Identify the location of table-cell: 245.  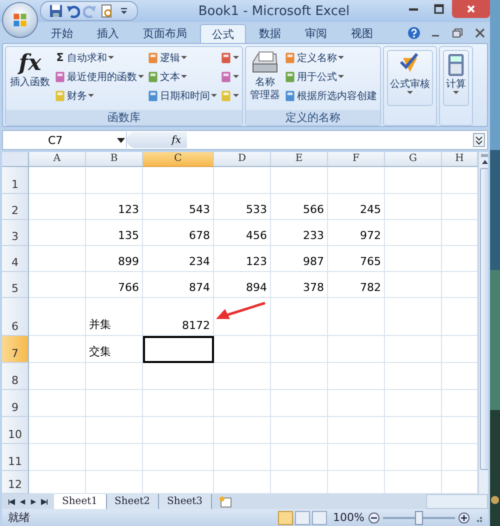
(356, 207).